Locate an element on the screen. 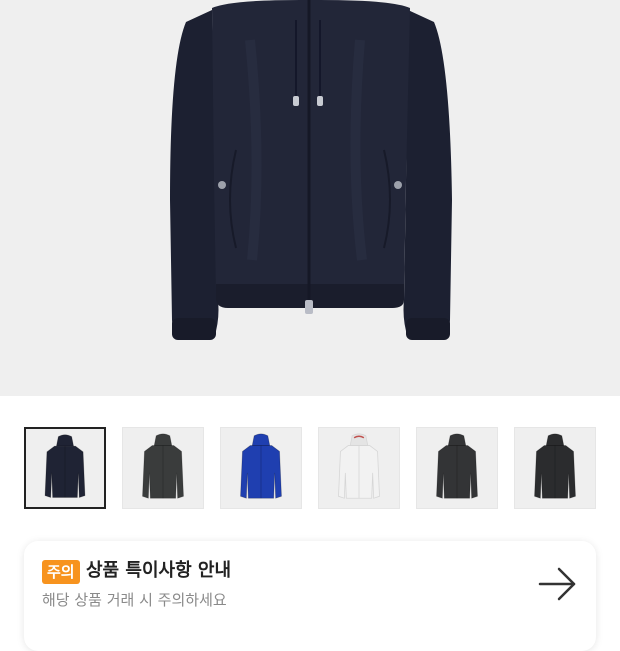  notice-subtitle: 해당 상품 거래 시 주의하세요 is located at coordinates (134, 600).